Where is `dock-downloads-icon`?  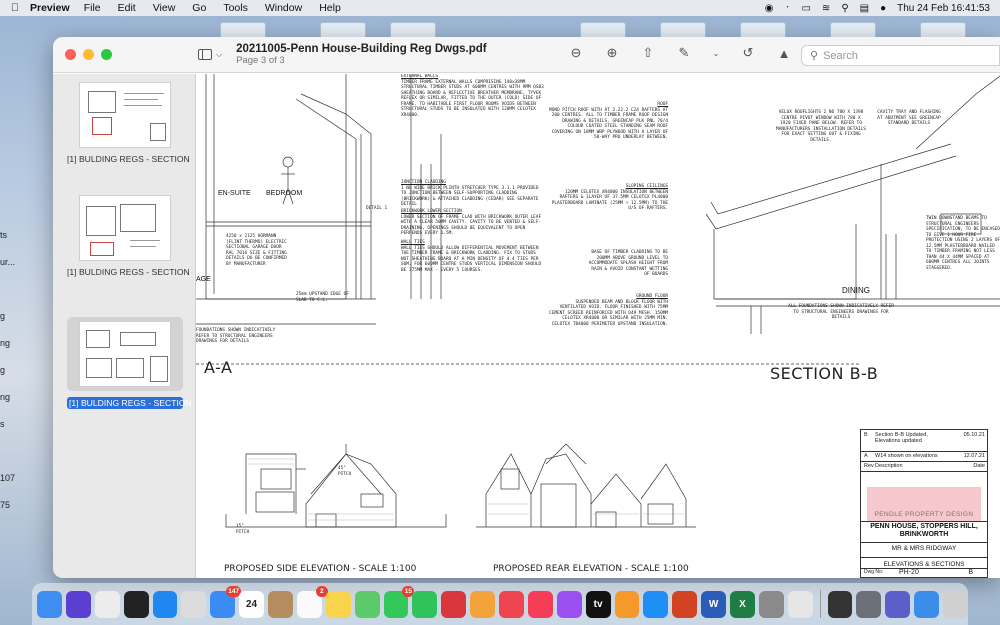 dock-downloads-icon is located at coordinates (927, 604).